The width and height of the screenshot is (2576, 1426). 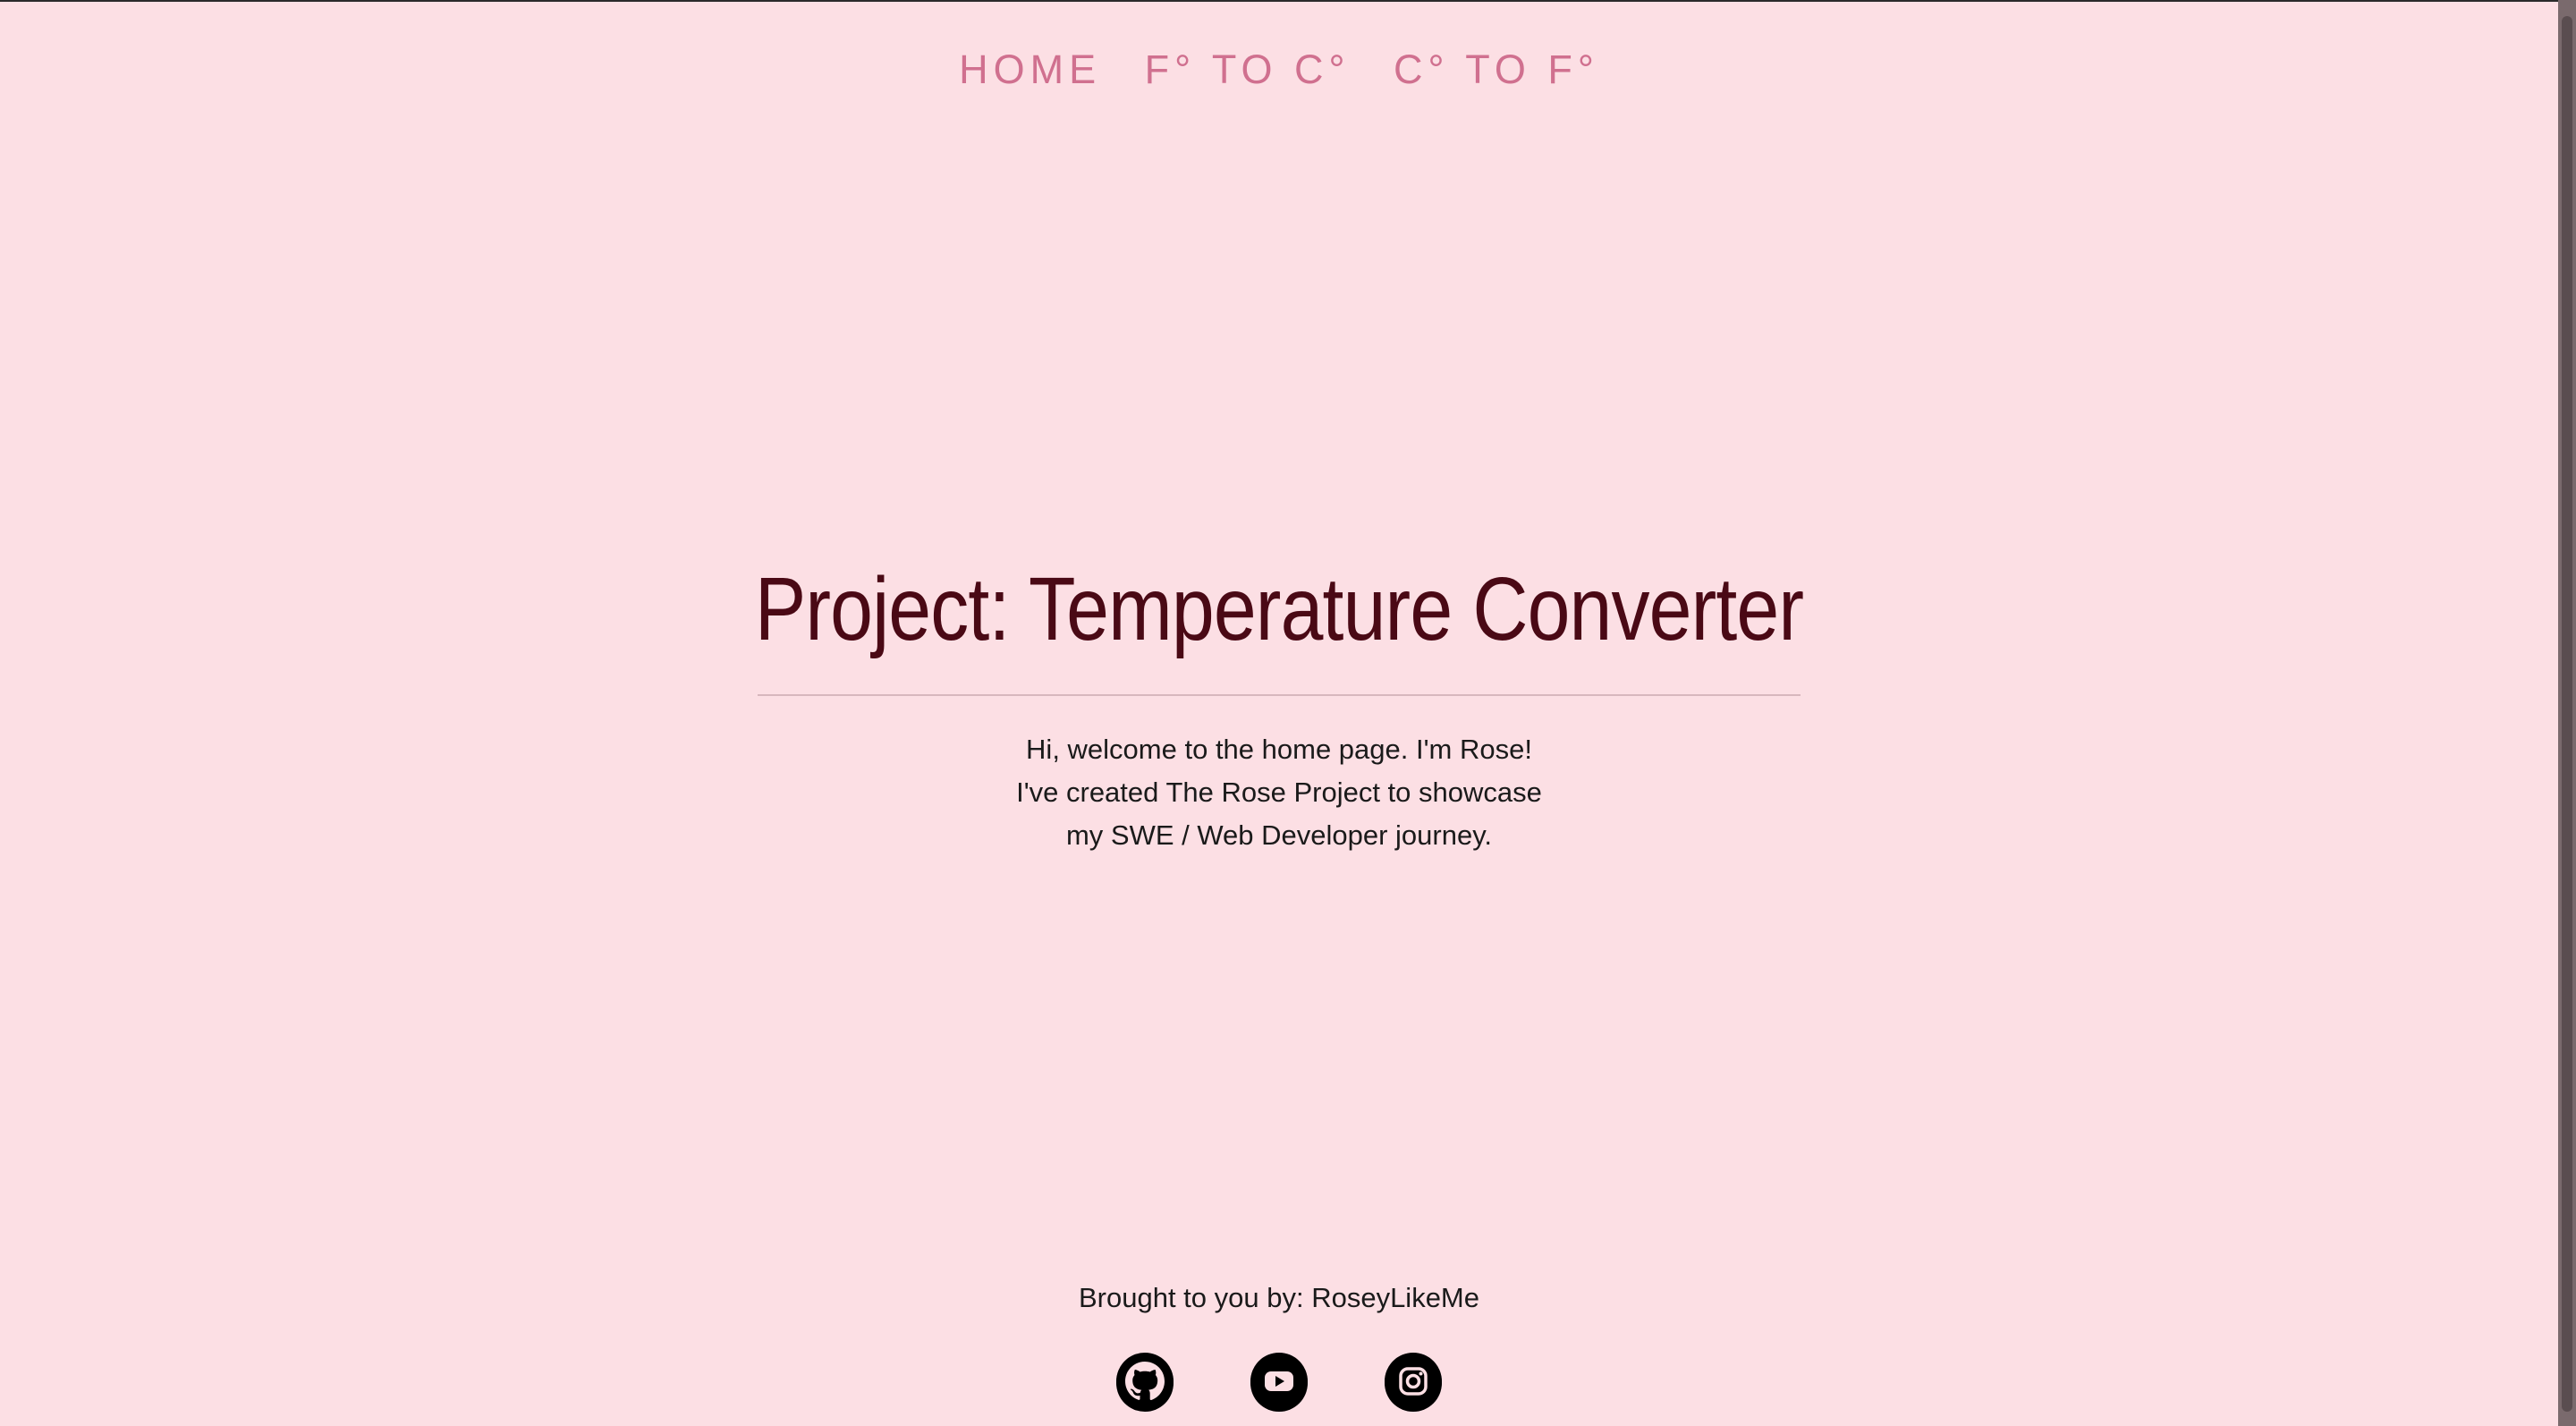 I want to click on footer-credit: Brought to you by: RoseyLikeMe, so click(x=1279, y=1298).